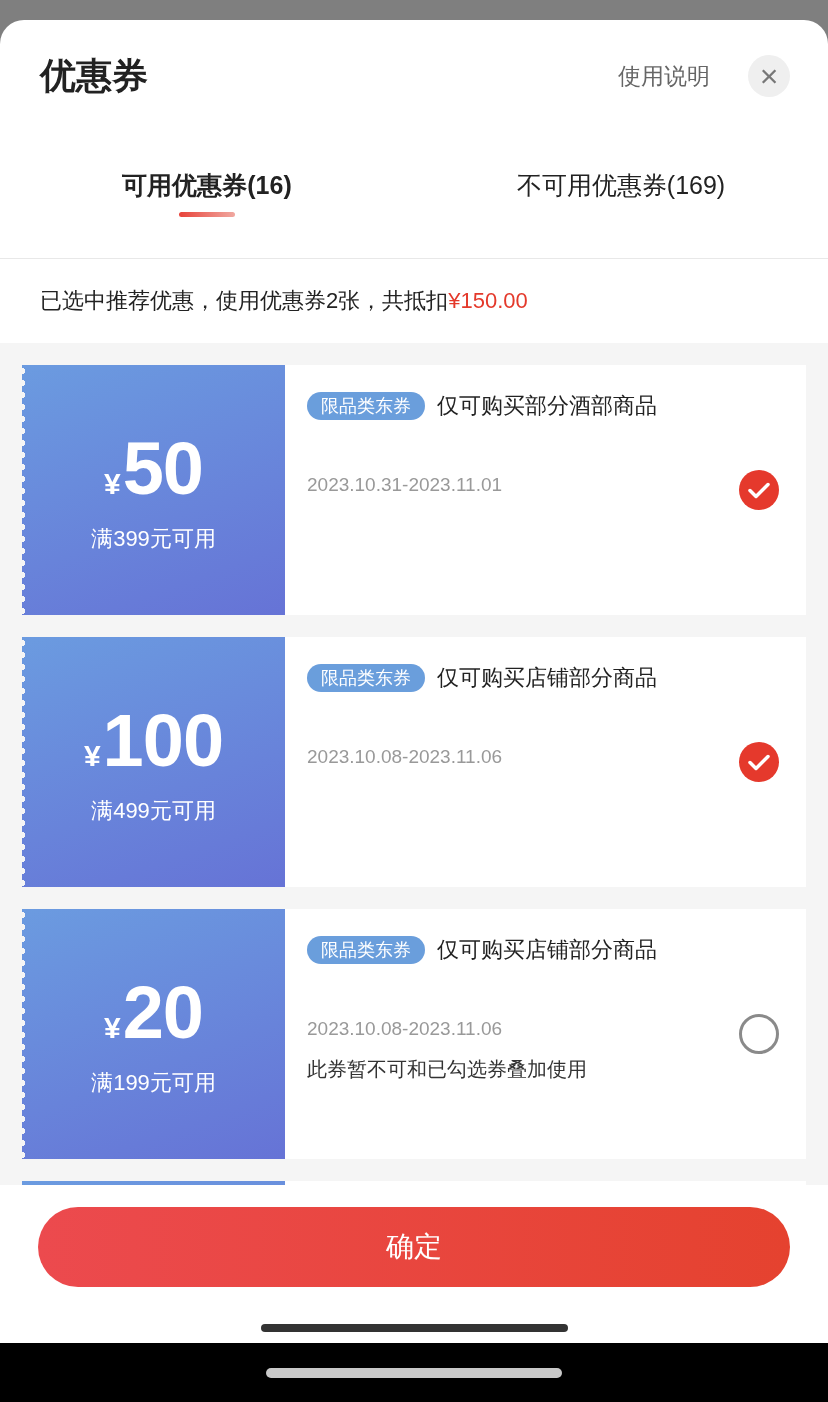 Image resolution: width=828 pixels, height=1402 pixels. I want to click on unchecked-checkbox, so click(759, 1034).